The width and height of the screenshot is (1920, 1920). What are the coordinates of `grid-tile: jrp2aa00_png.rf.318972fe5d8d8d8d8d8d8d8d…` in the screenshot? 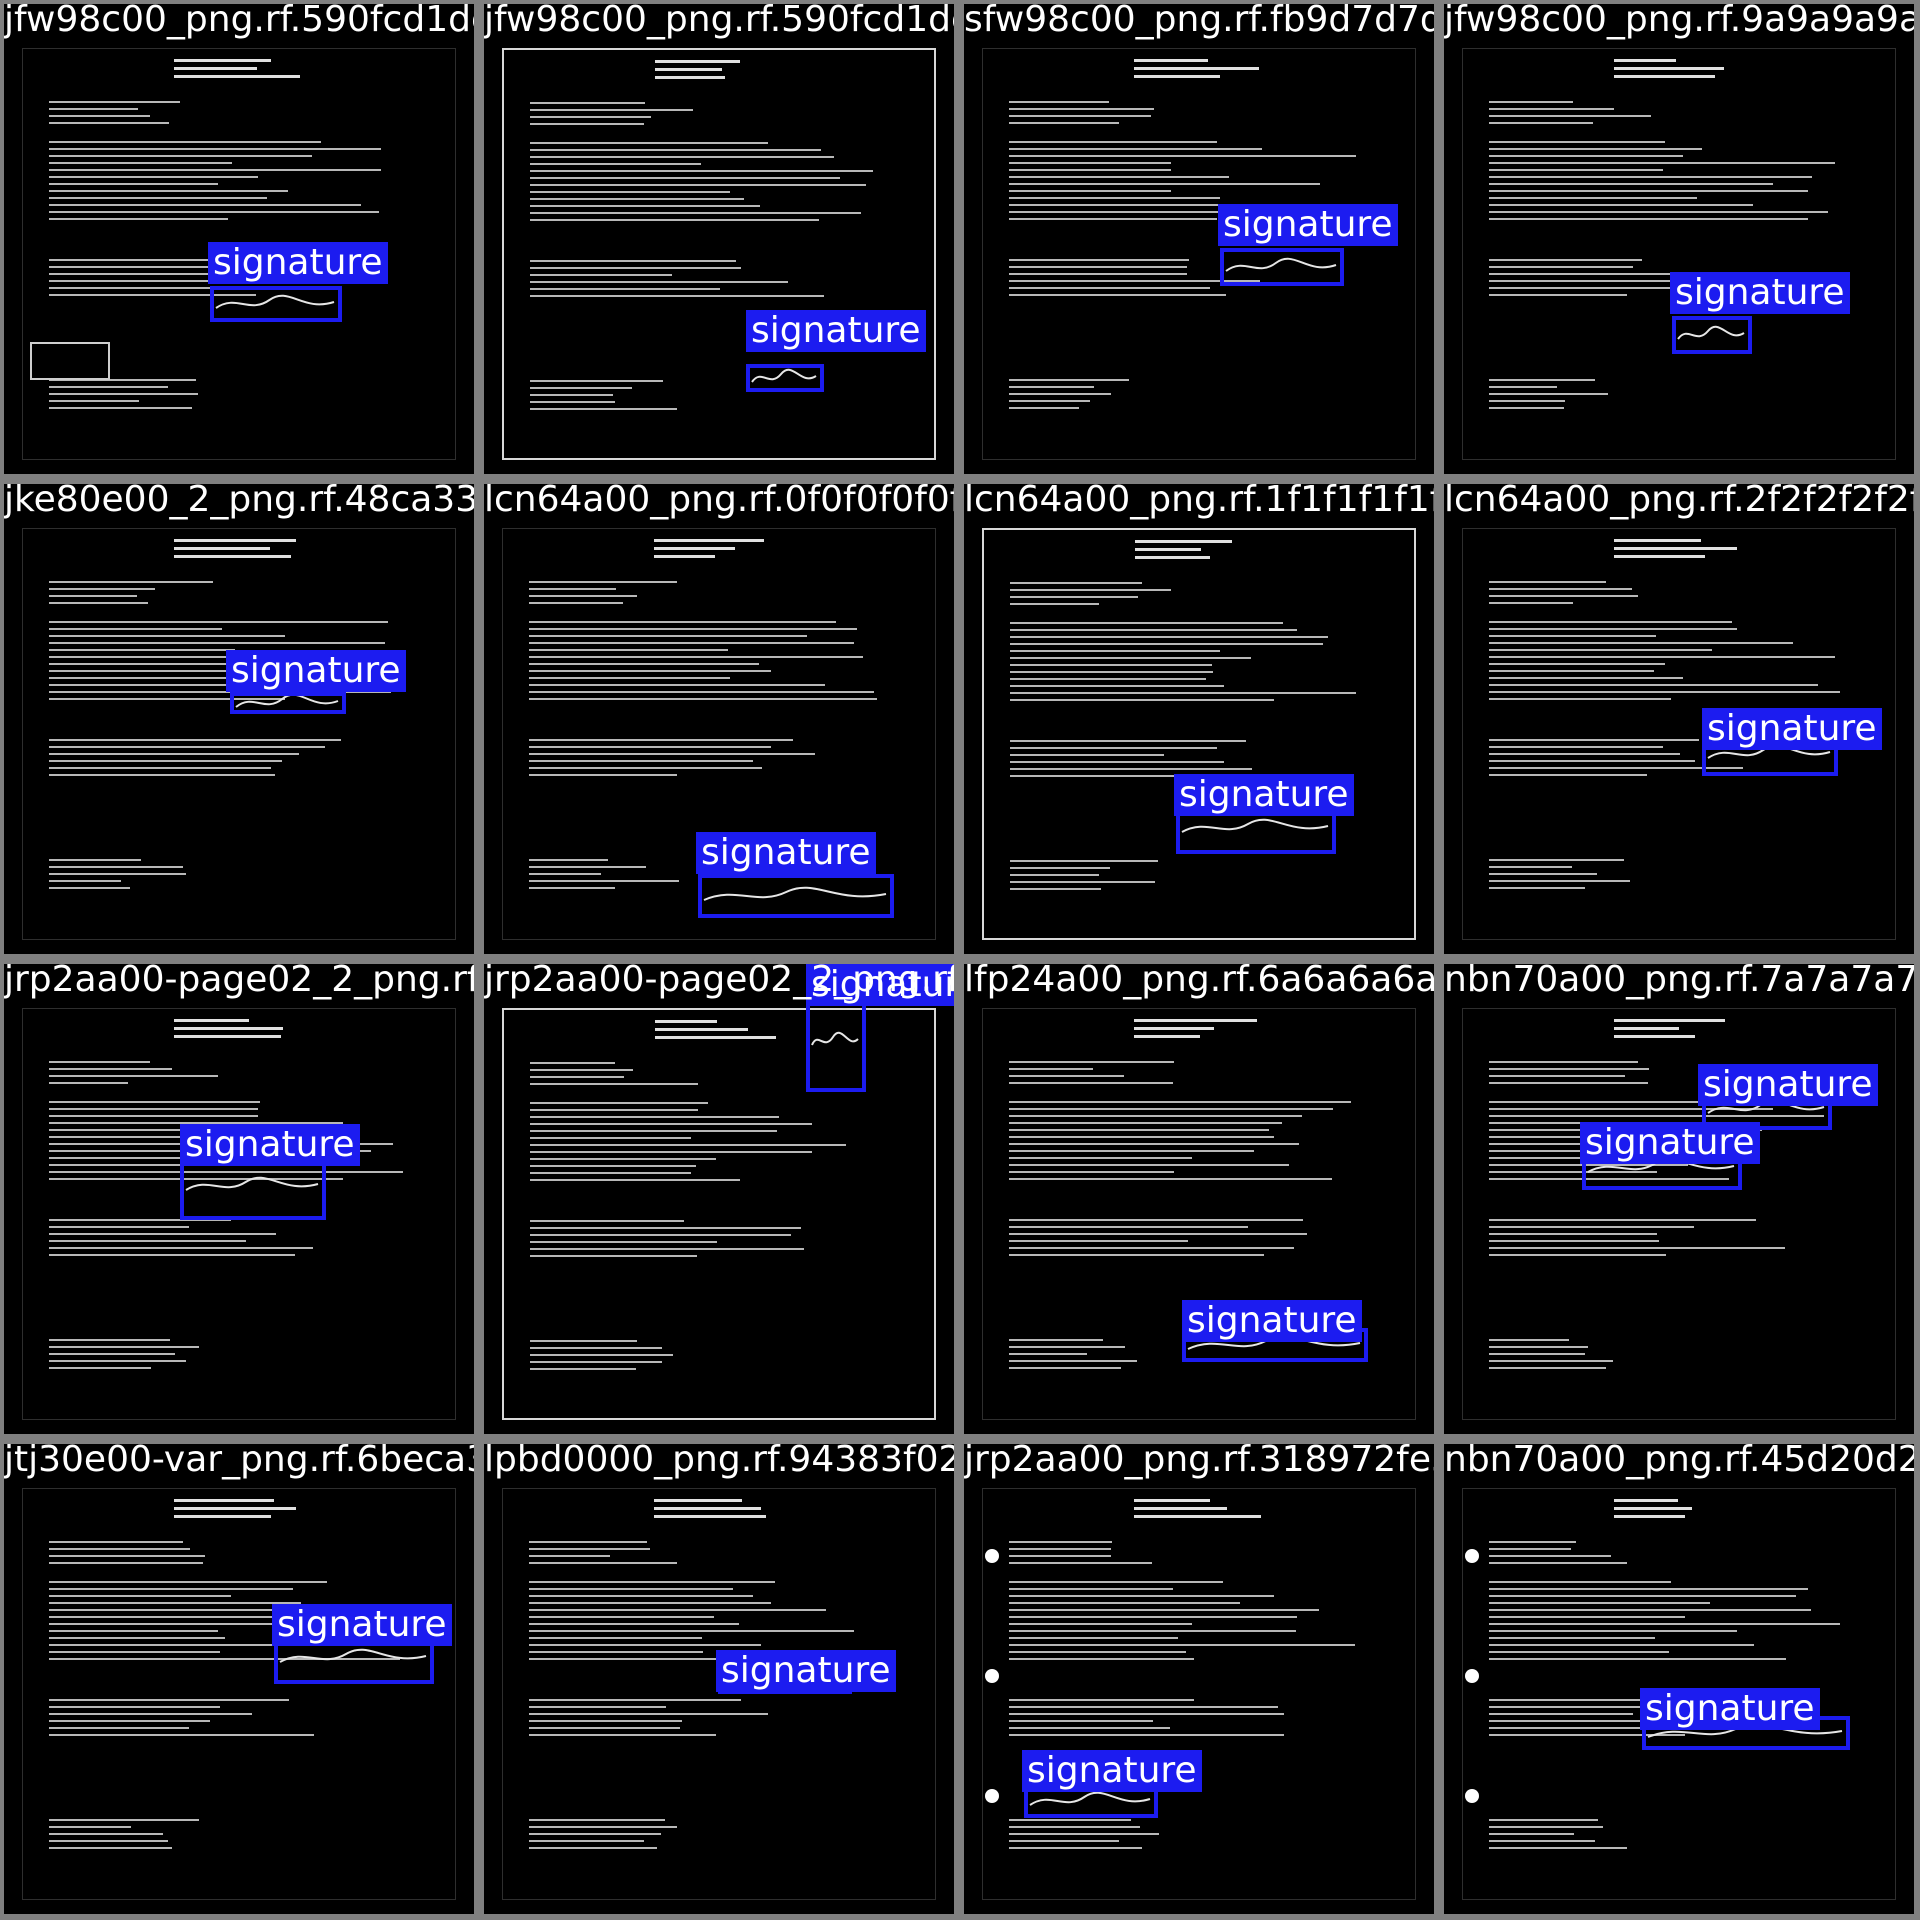 It's located at (1199, 1679).